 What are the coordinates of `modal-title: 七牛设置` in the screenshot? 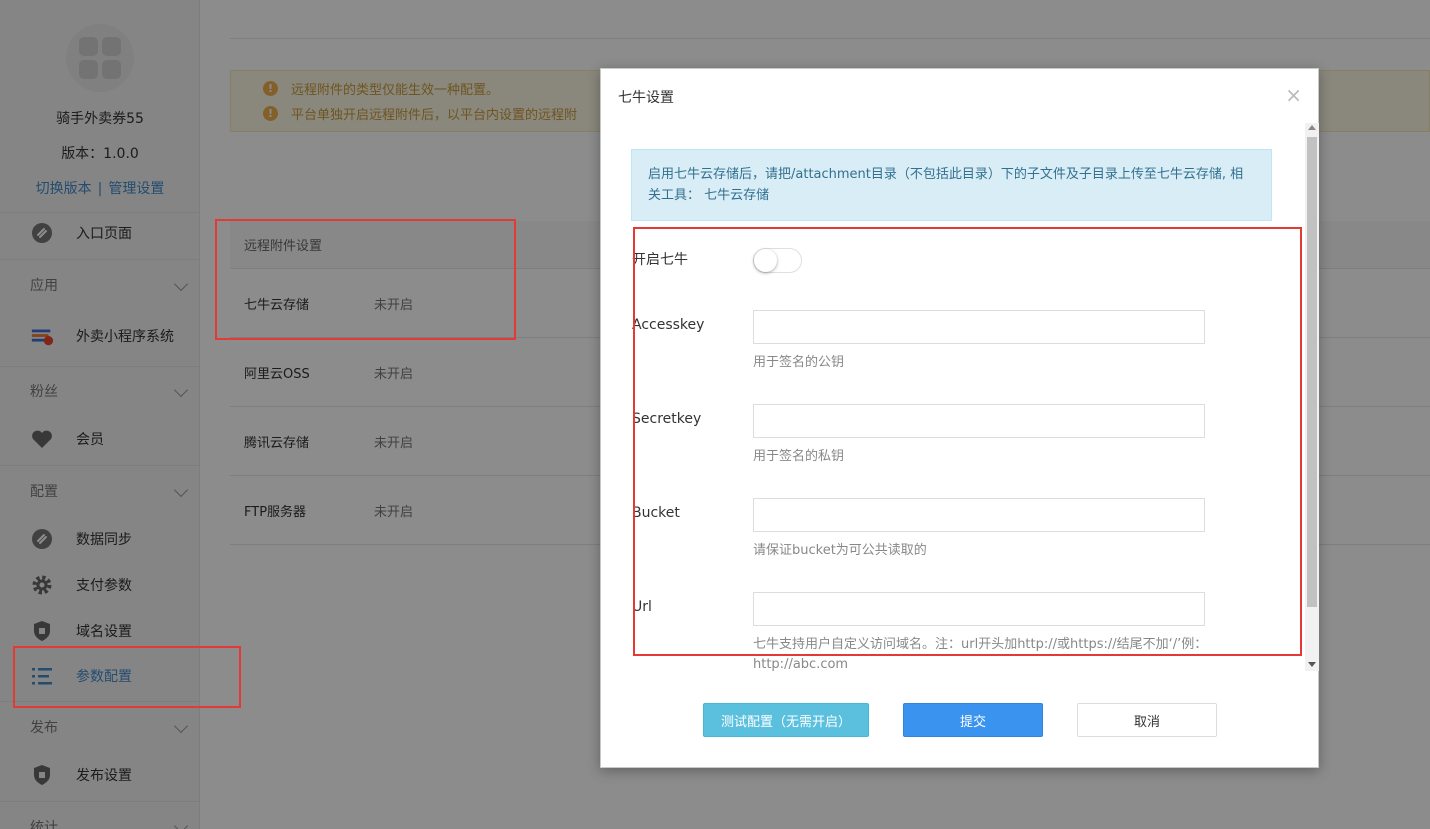 It's located at (646, 98).